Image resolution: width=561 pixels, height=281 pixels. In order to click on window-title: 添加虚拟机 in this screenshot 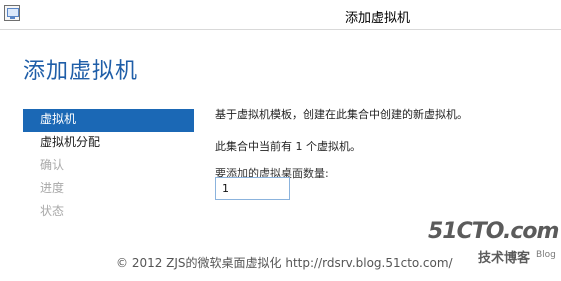, I will do `click(378, 18)`.